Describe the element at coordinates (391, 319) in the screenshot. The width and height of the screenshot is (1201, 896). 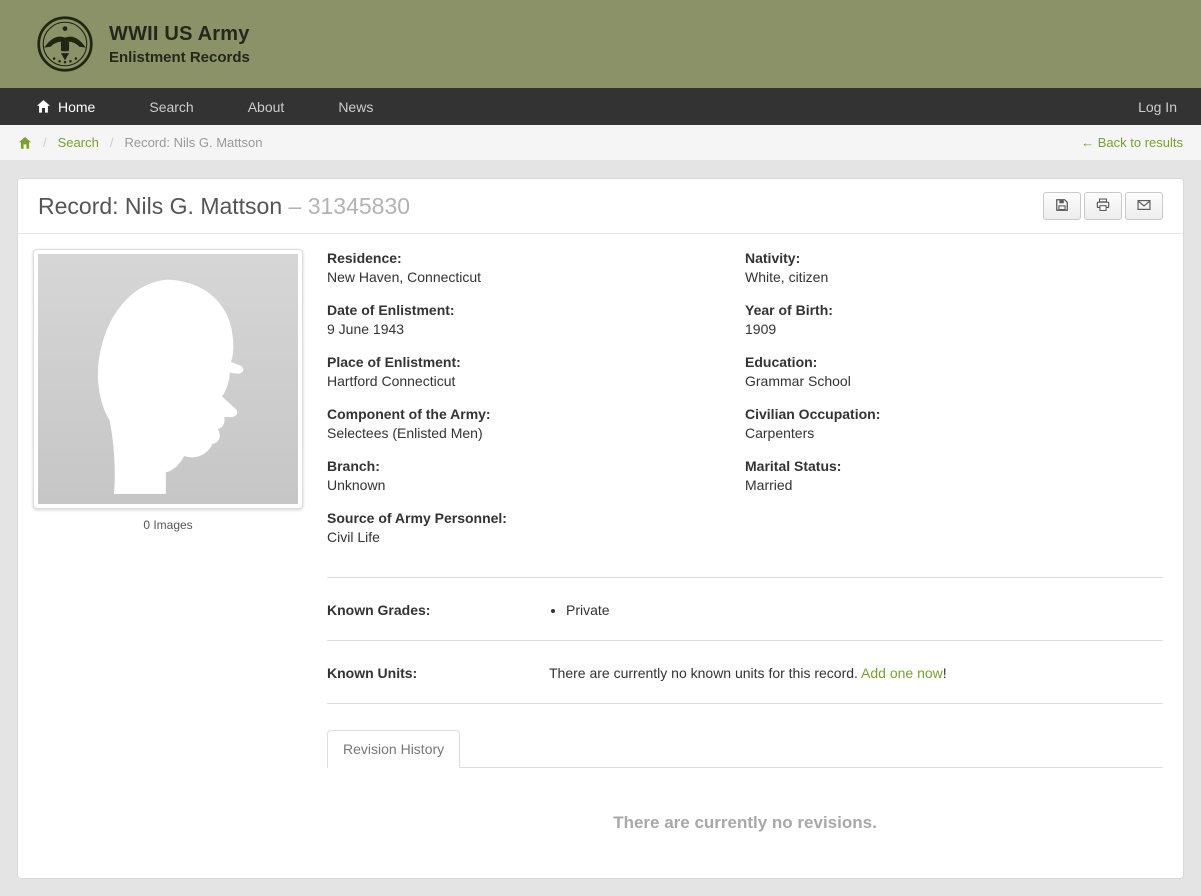
I see `field-date-of-enlistment: Date of Enlistment: 9 June 1943` at that location.